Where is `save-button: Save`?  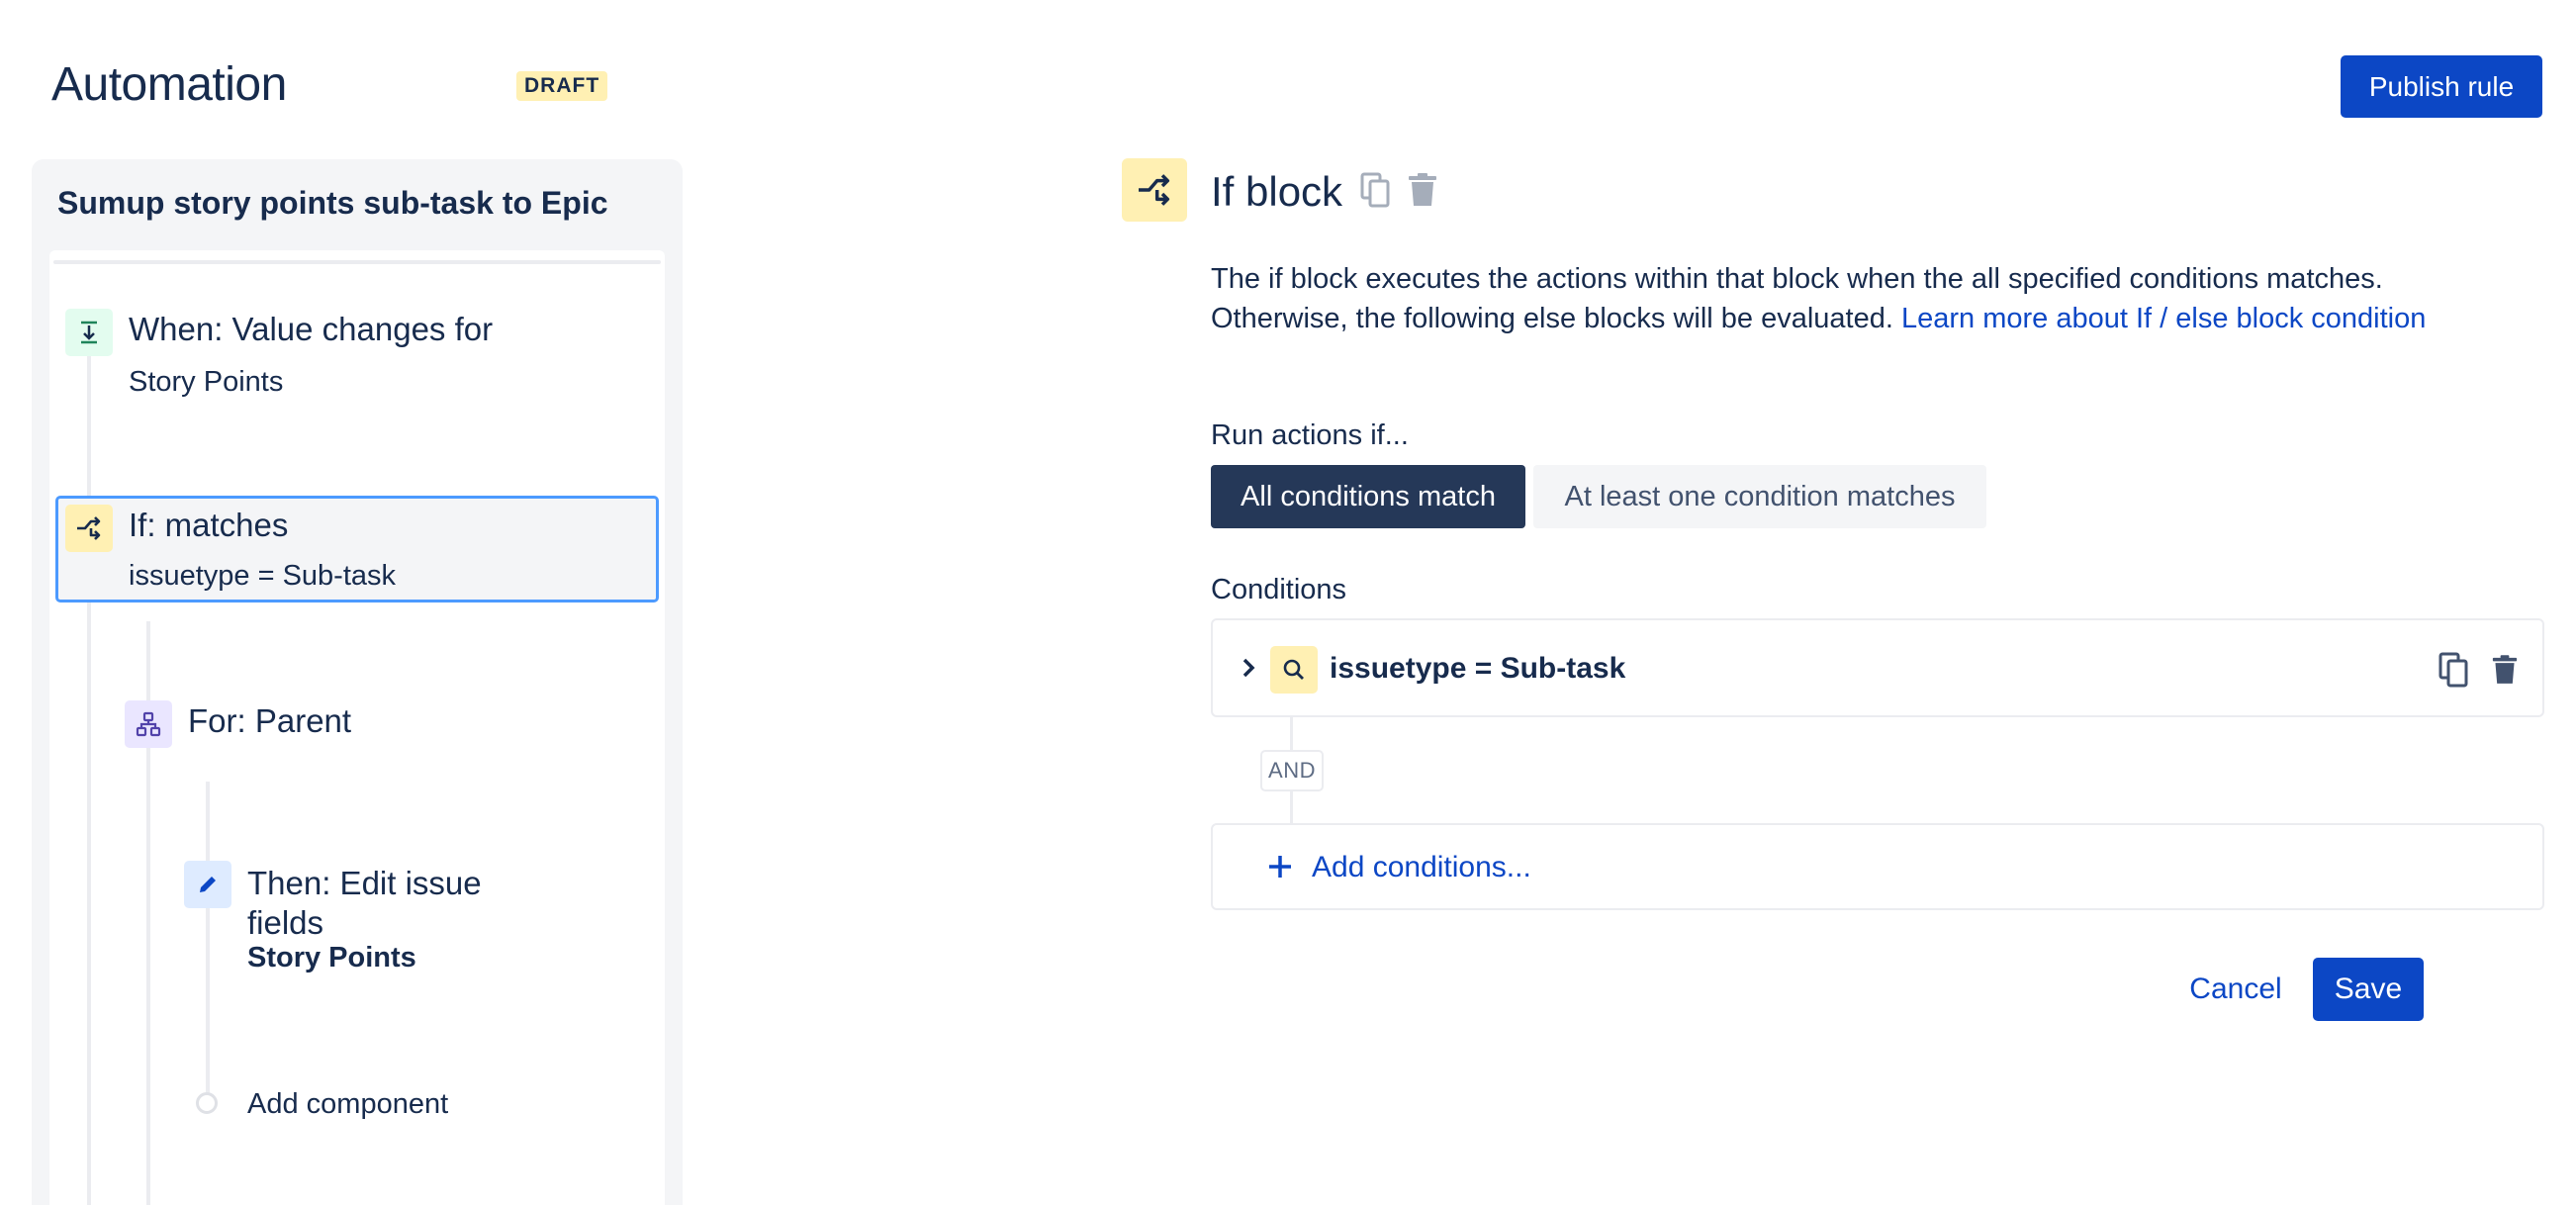 save-button: Save is located at coordinates (2368, 989).